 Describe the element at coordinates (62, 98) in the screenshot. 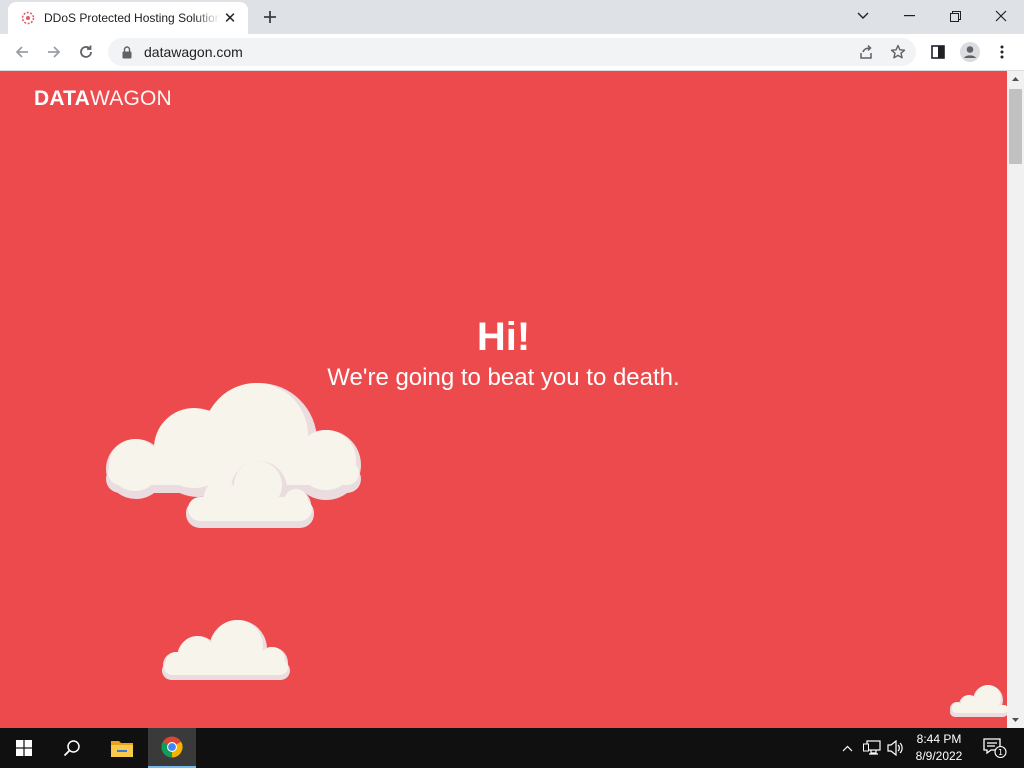

I see `logo-bold-text: DATA` at that location.